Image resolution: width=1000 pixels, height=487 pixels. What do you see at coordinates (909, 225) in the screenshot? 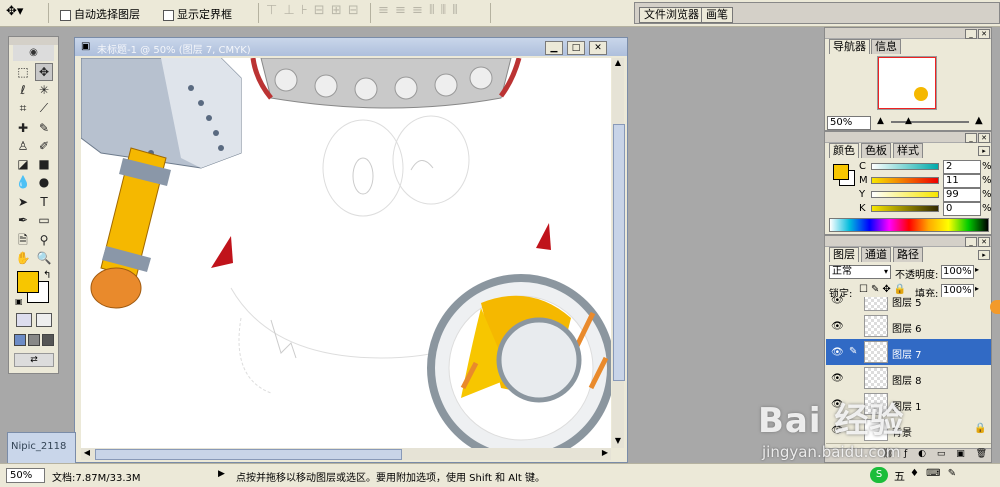
I see `color-spectrum-bar` at bounding box center [909, 225].